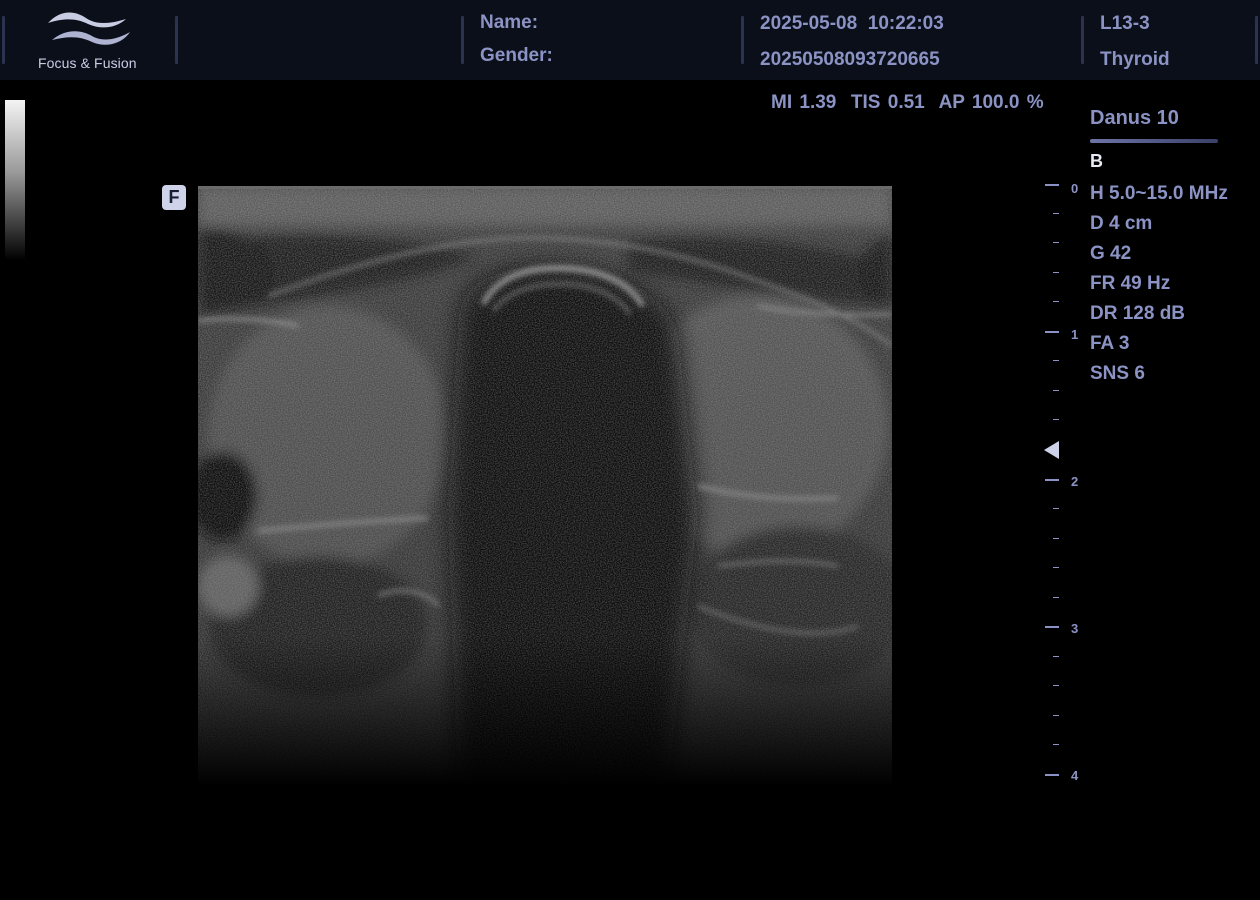  I want to click on probe-name: L13-3, so click(1125, 23).